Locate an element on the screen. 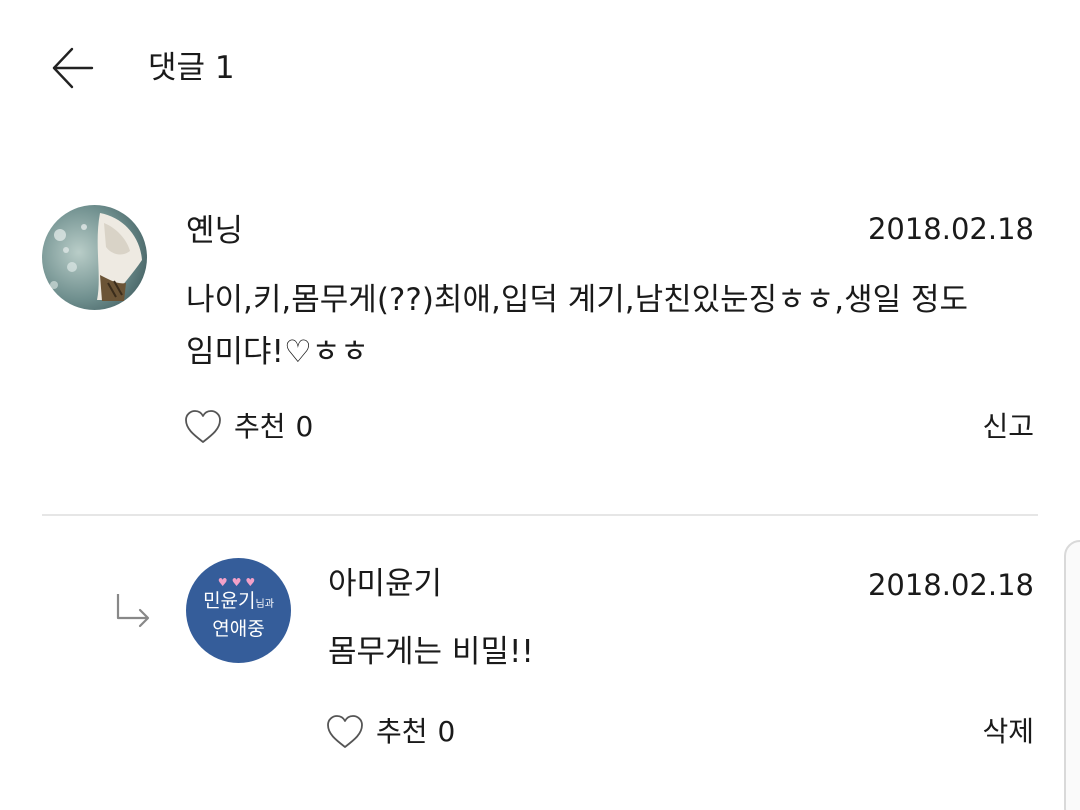 This screenshot has width=1080, height=810. badge-name-suffix: 님과 is located at coordinates (264, 604).